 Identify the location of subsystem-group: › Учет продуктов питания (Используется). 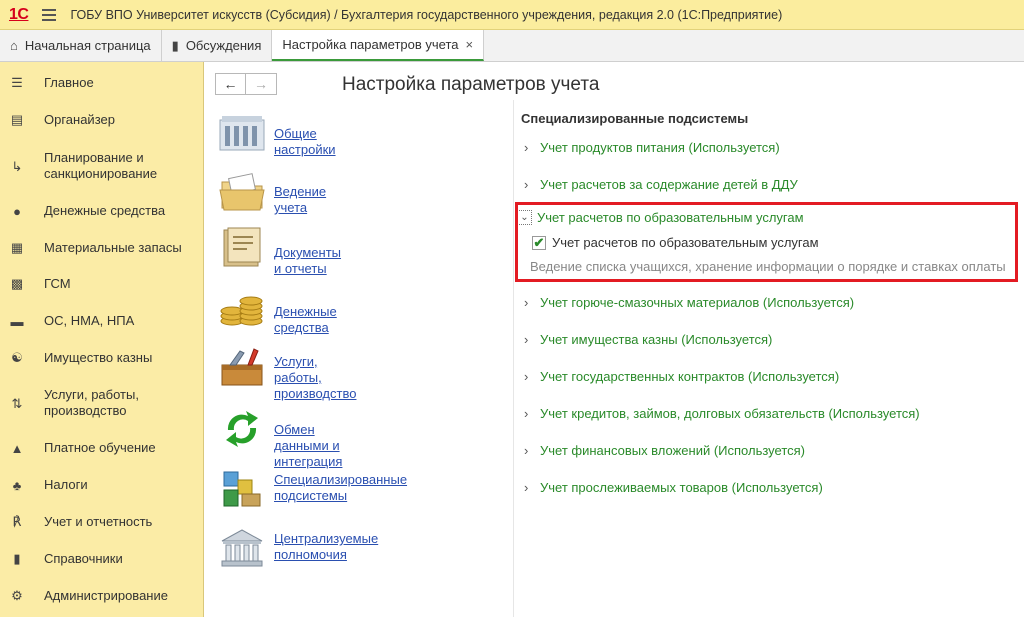
(652, 147).